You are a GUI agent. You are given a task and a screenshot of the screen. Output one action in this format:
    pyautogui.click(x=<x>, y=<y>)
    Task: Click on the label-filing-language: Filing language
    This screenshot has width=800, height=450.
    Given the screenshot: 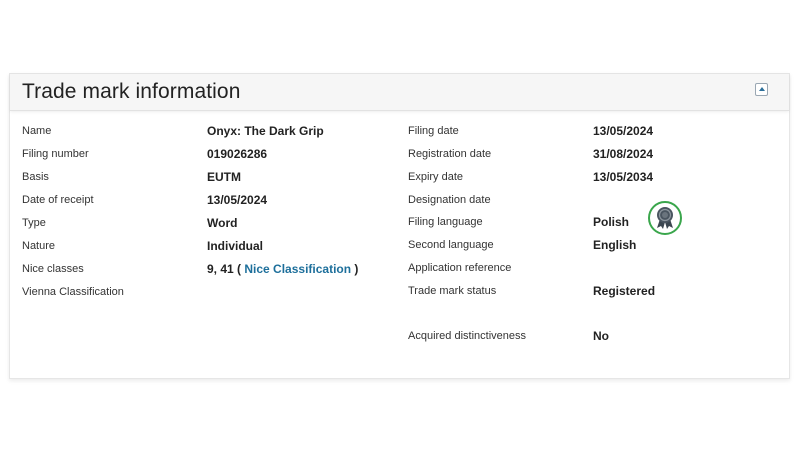 What is the action you would take?
    pyautogui.click(x=445, y=222)
    